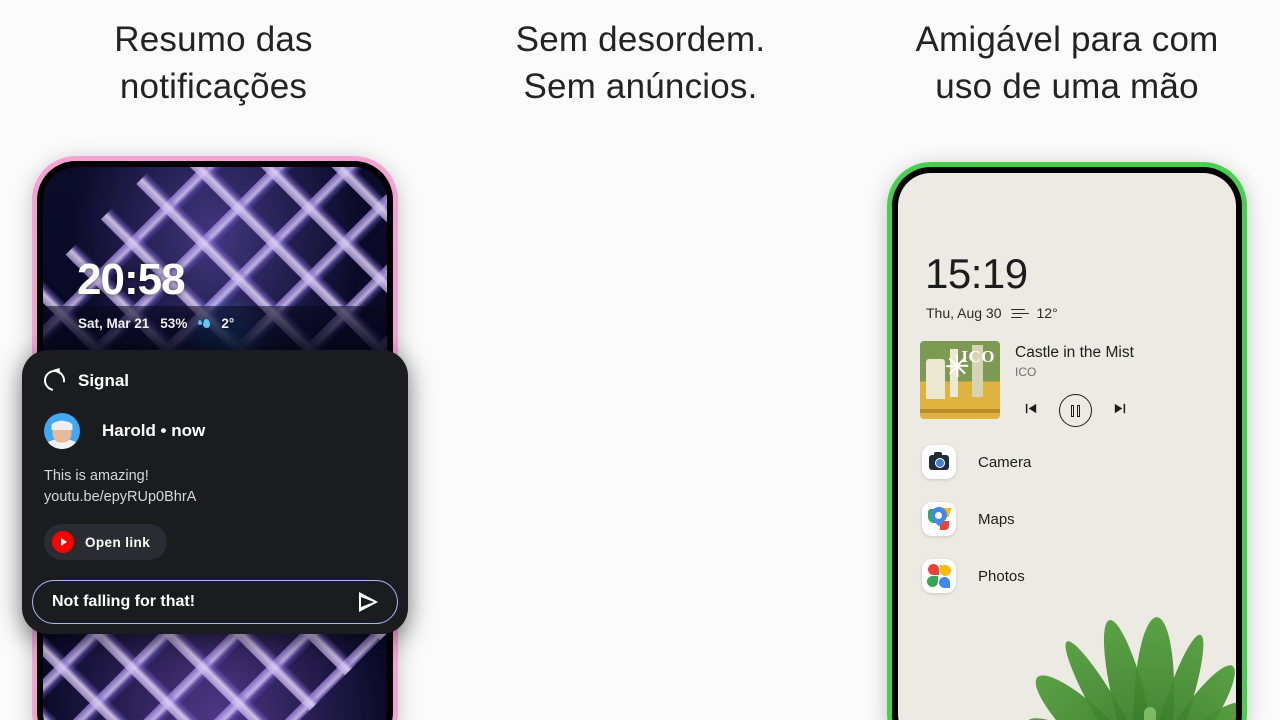 This screenshot has width=1280, height=720. I want to click on headline-line-2: Sem anúncios., so click(640, 87).